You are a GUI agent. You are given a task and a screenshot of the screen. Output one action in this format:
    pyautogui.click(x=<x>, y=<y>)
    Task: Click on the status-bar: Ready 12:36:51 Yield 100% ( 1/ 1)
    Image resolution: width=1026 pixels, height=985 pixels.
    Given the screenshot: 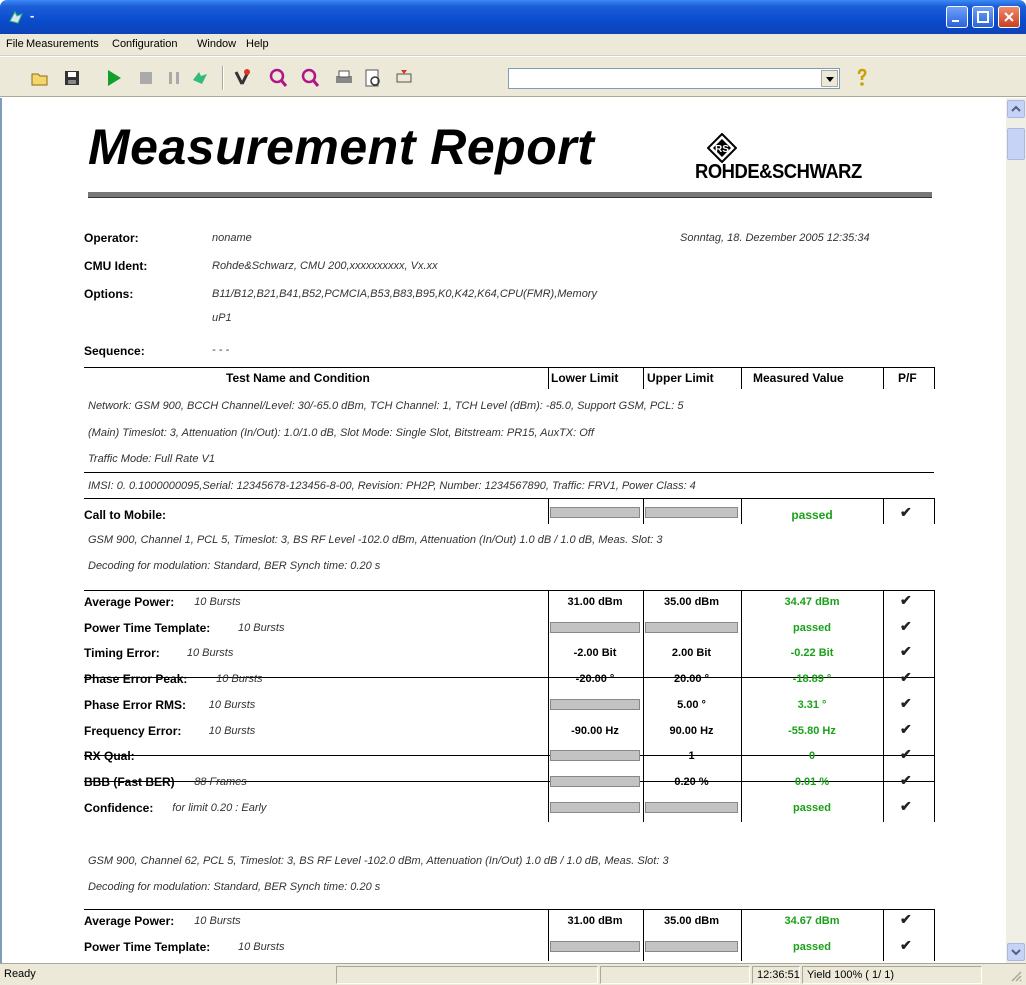 What is the action you would take?
    pyautogui.click(x=513, y=974)
    